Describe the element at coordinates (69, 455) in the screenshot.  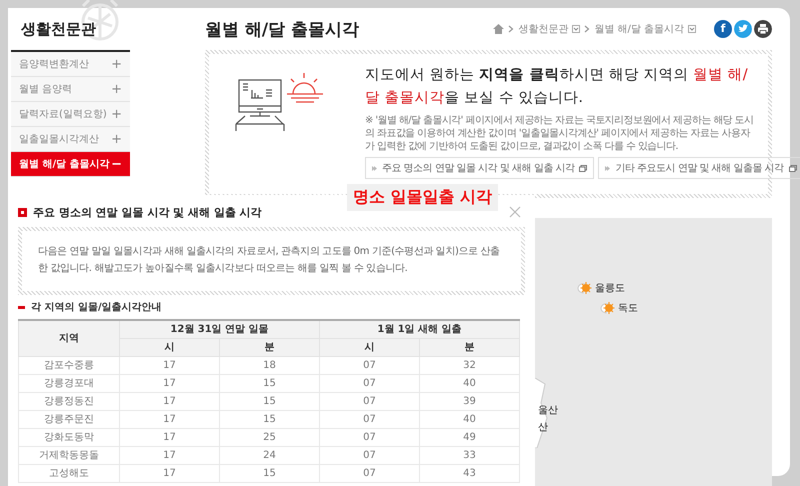
I see `table-cell: 거제학동몽돌` at that location.